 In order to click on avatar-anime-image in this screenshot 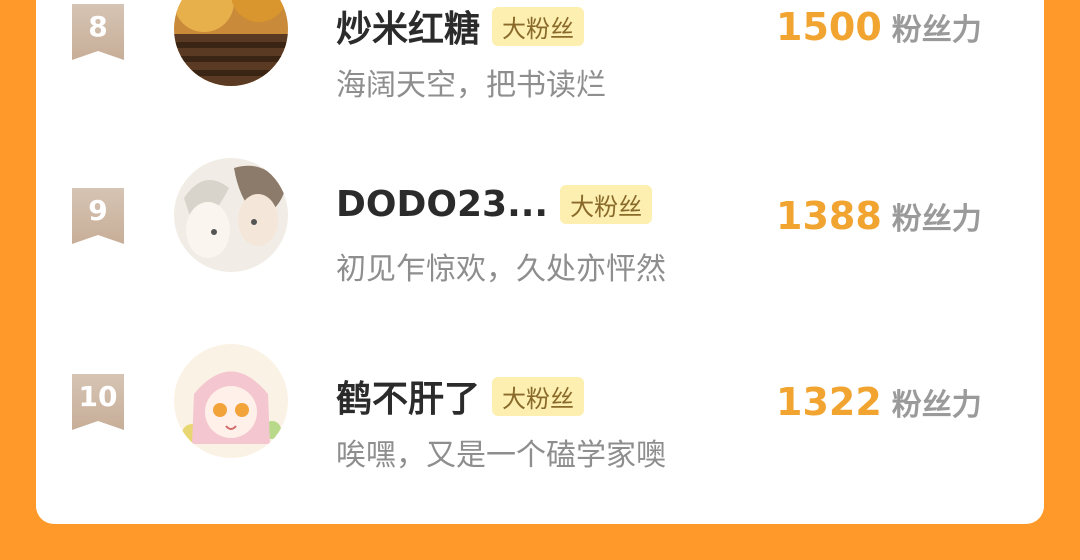, I will do `click(231, 215)`.